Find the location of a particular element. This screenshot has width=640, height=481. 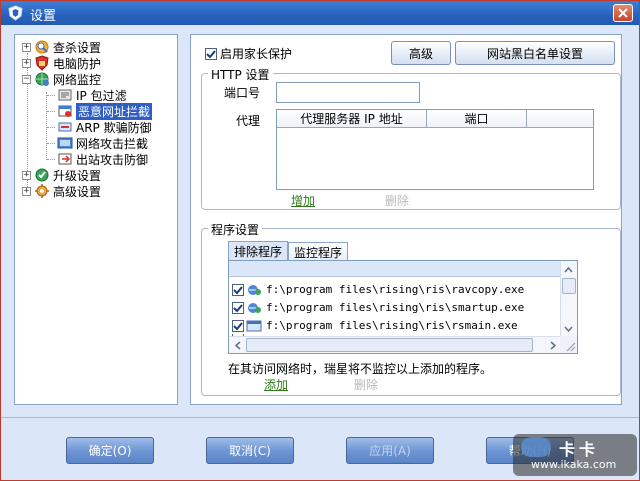

tree-item-scan: + 查杀设置 is located at coordinates (61, 47).